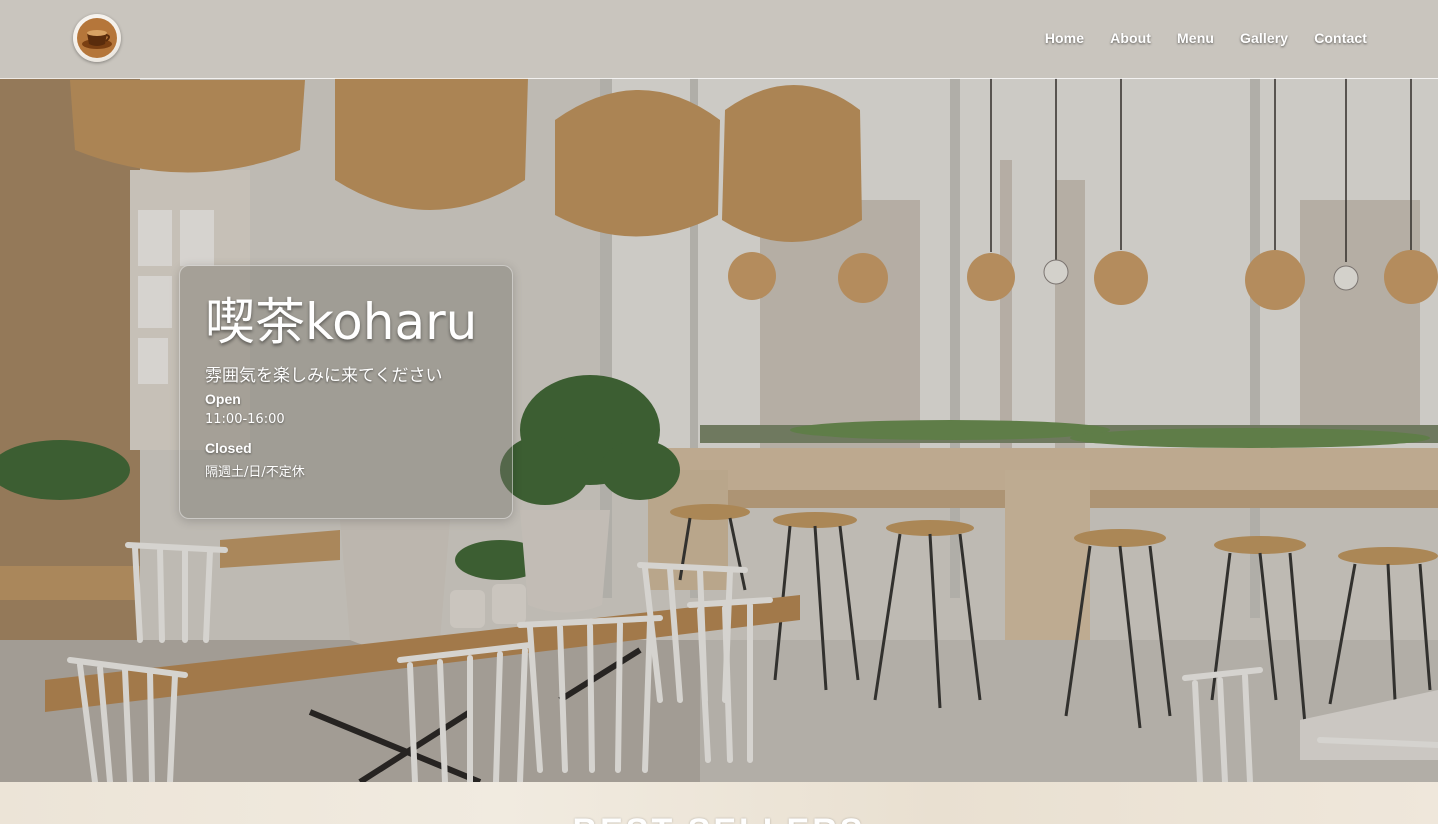 Image resolution: width=1438 pixels, height=824 pixels. I want to click on nav-link-home: Home, so click(1064, 38).